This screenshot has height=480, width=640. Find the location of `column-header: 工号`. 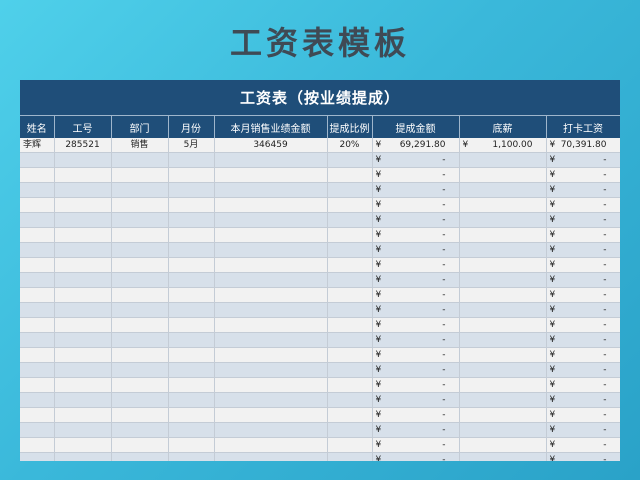

column-header: 工号 is located at coordinates (83, 126).